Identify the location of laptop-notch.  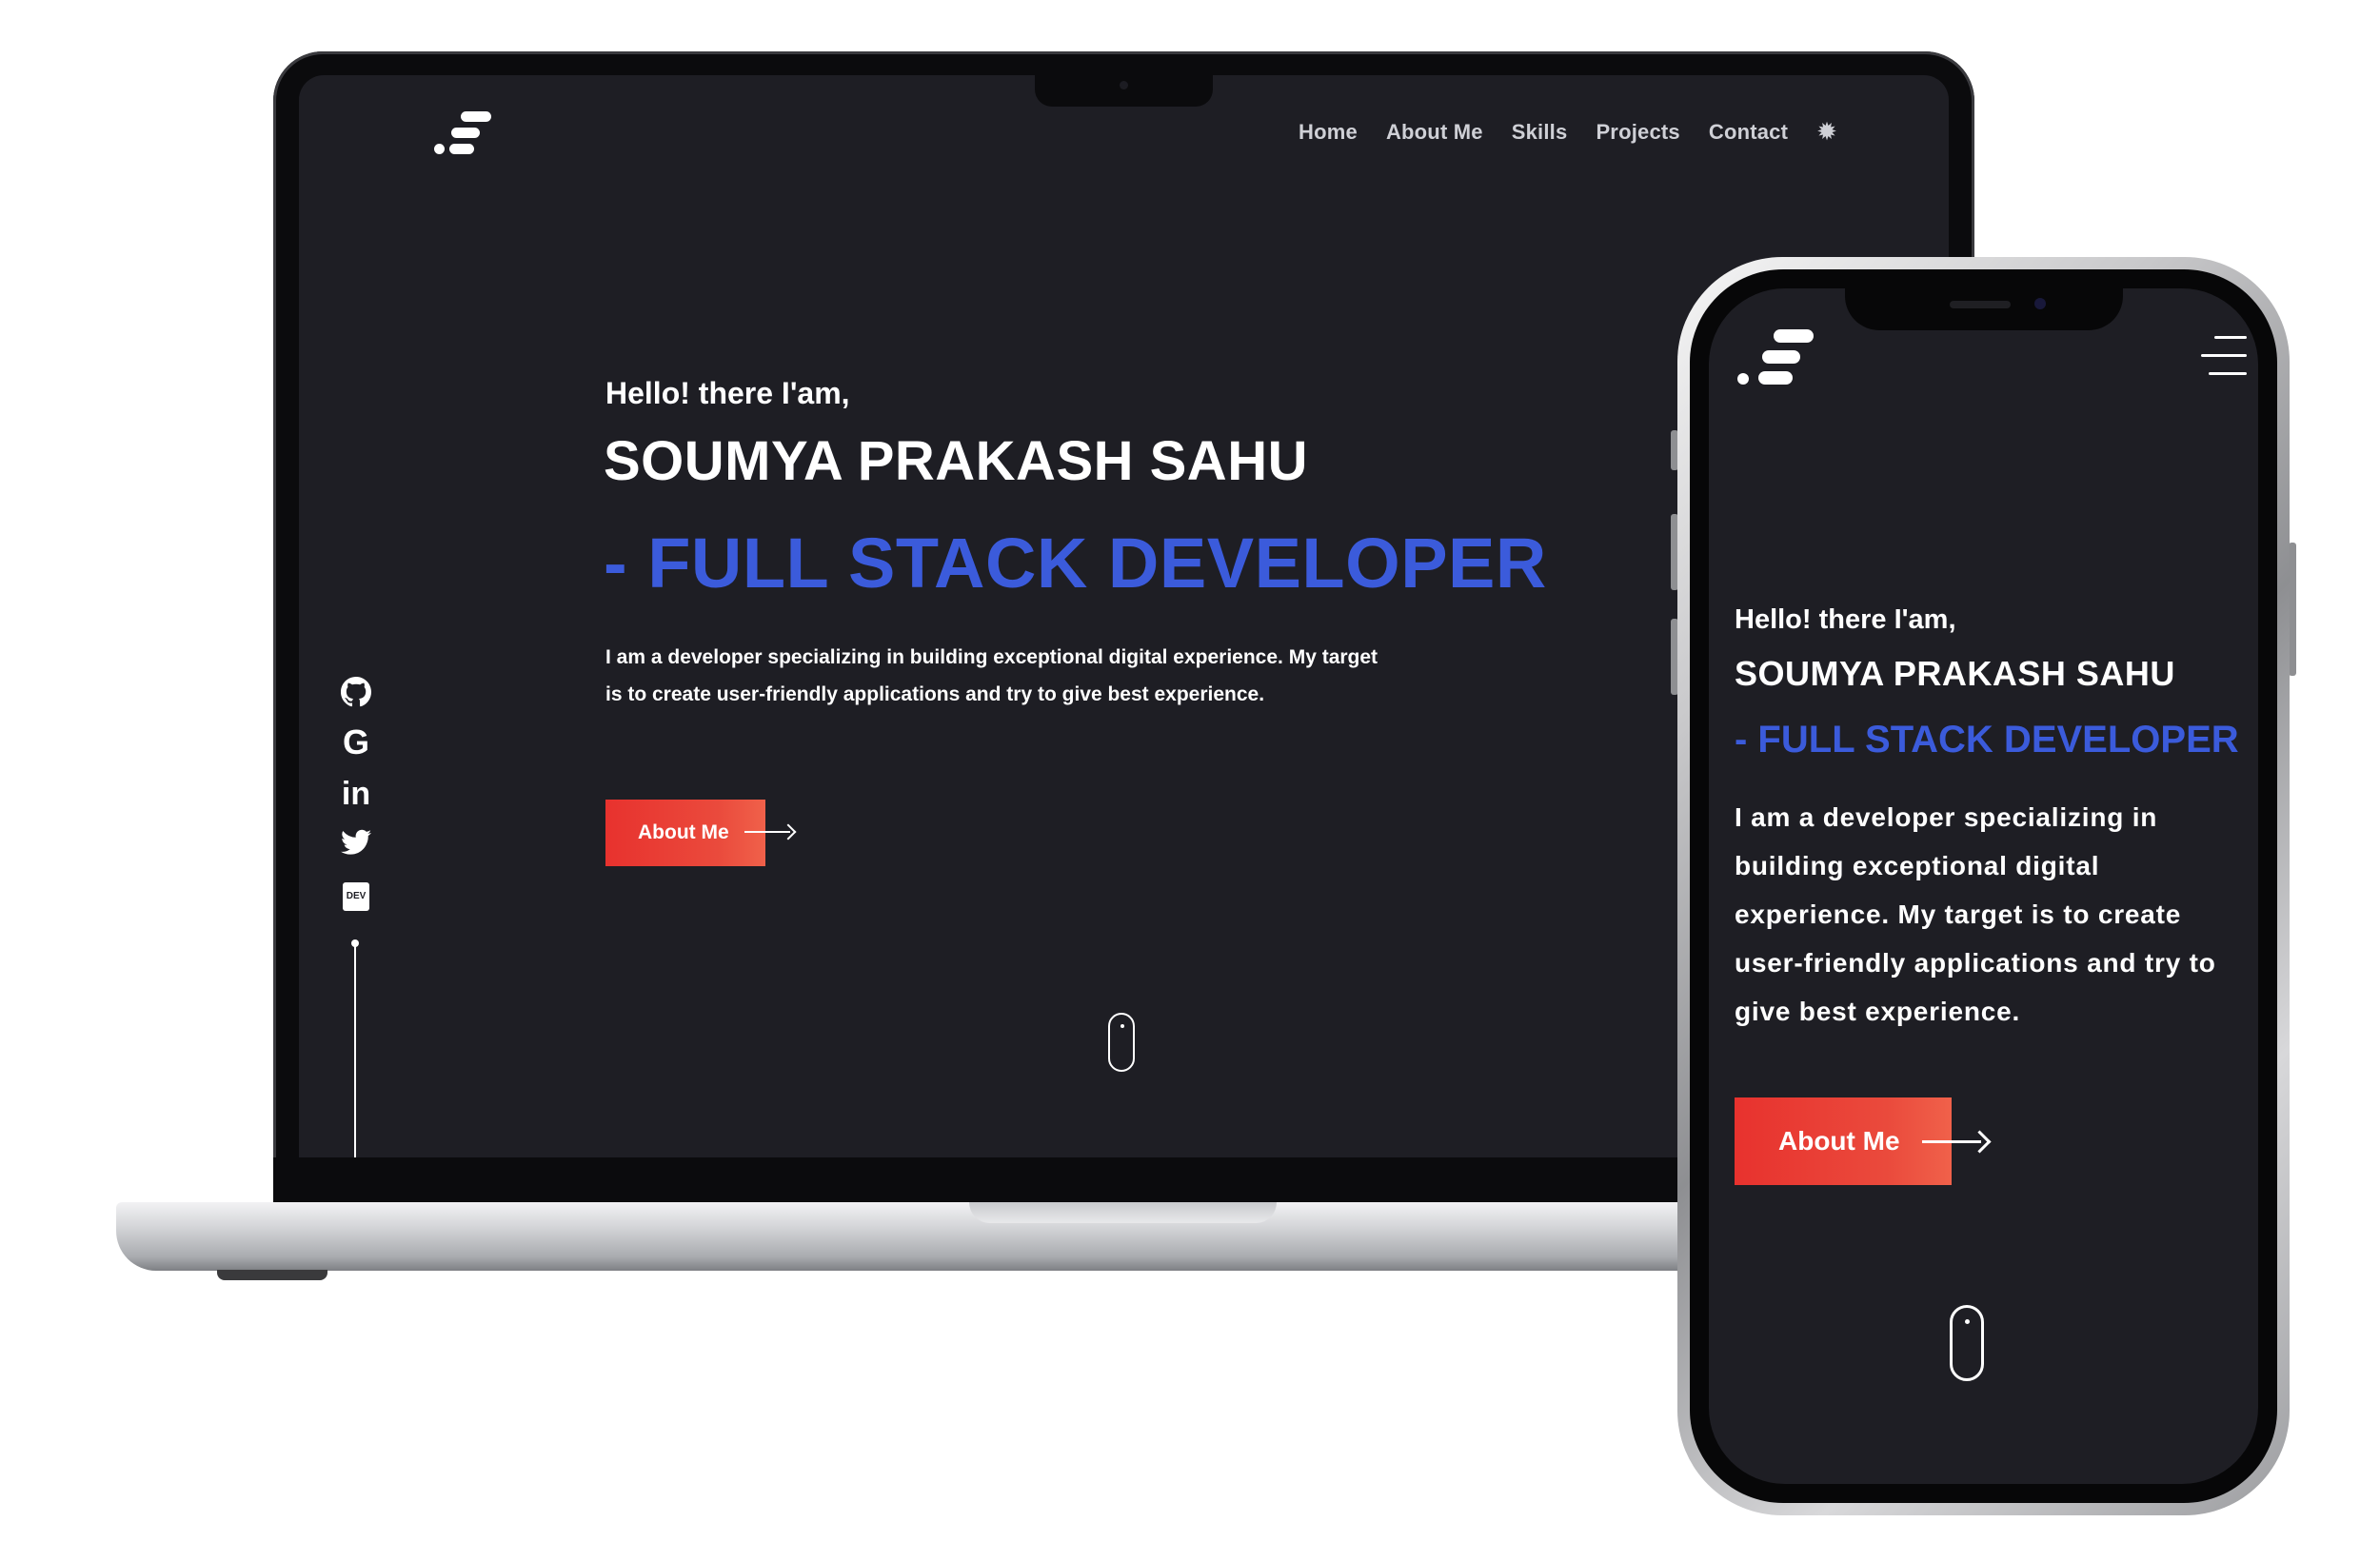
(1124, 91).